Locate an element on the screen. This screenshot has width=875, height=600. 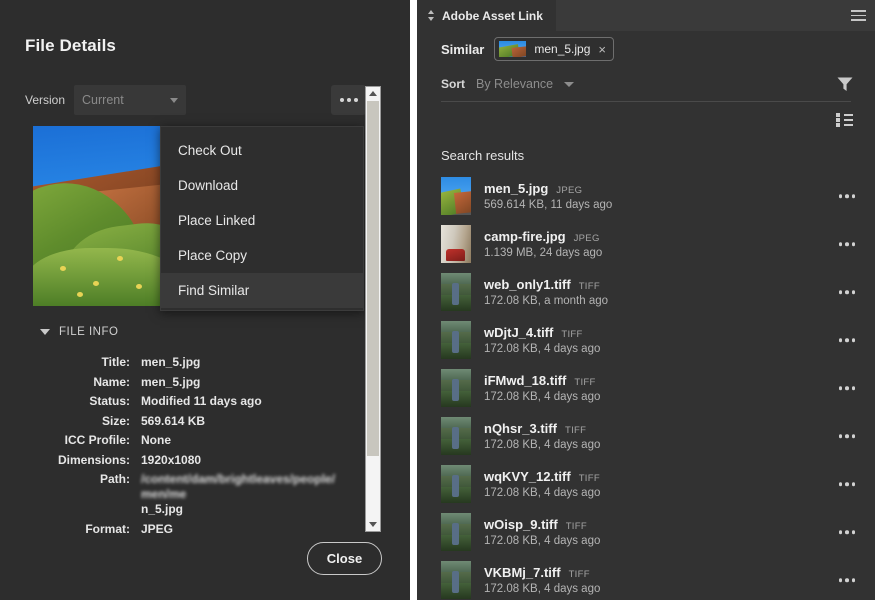
close-icon: × is located at coordinates (602, 49).